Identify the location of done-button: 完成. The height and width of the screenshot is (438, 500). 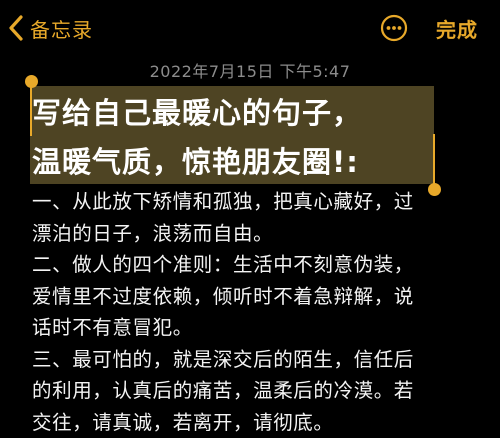
(457, 28).